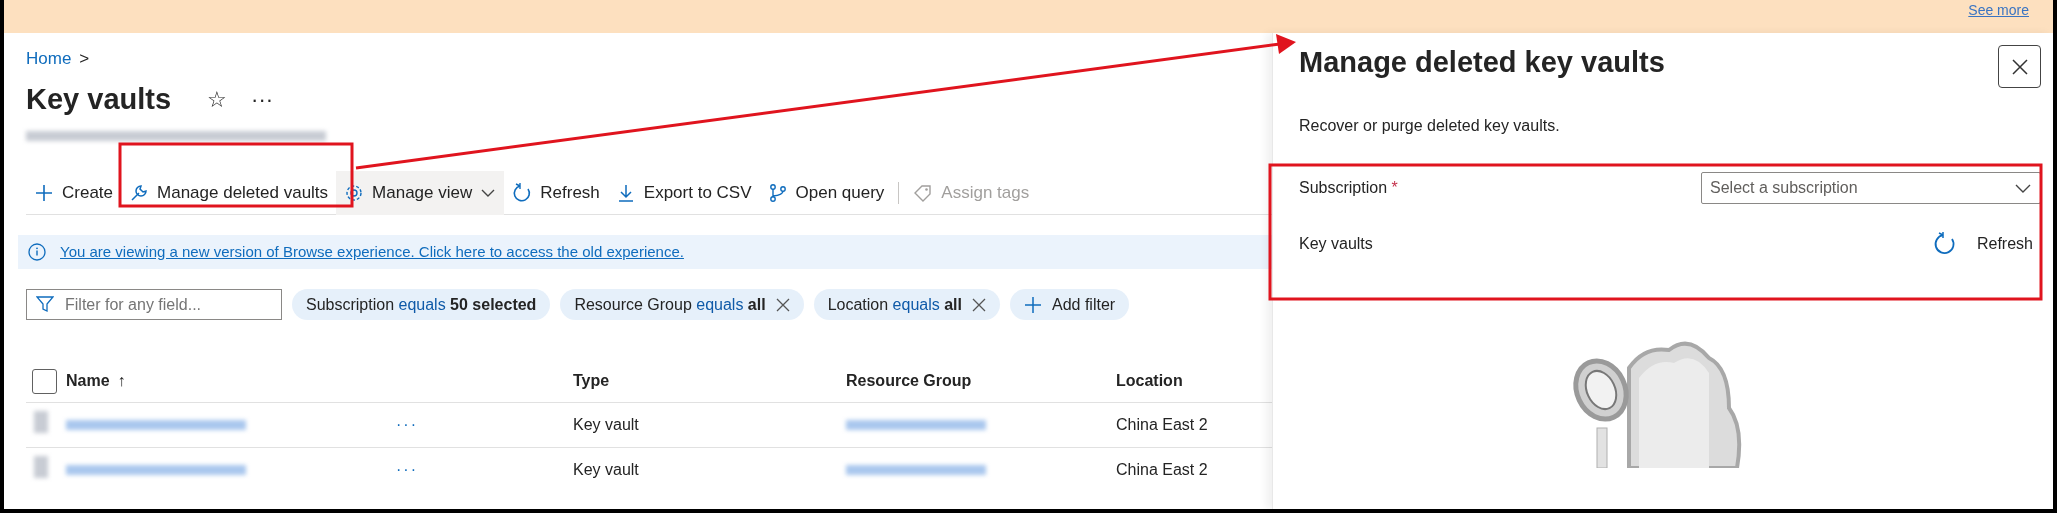 The width and height of the screenshot is (2057, 513). What do you see at coordinates (1336, 243) in the screenshot?
I see `field-label: Key vaults` at bounding box center [1336, 243].